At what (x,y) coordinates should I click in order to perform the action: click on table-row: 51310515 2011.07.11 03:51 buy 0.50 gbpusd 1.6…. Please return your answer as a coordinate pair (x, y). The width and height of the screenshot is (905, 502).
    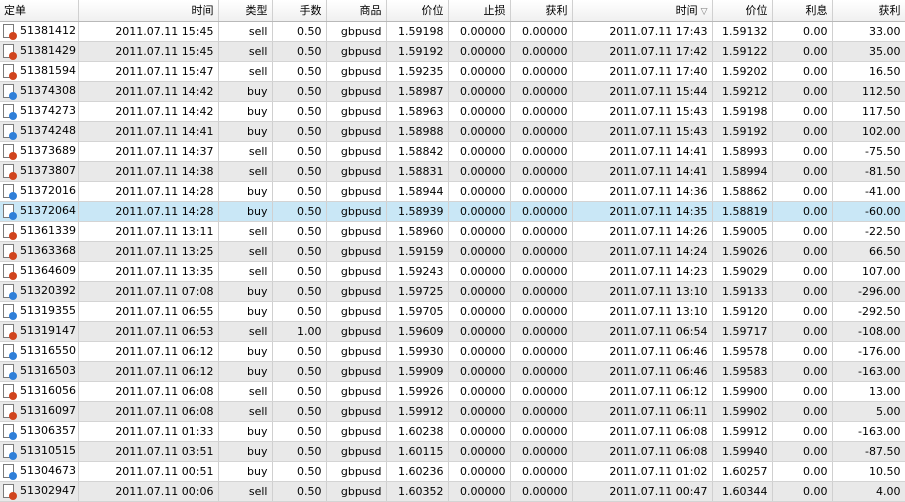
    Looking at the image, I should click on (452, 451).